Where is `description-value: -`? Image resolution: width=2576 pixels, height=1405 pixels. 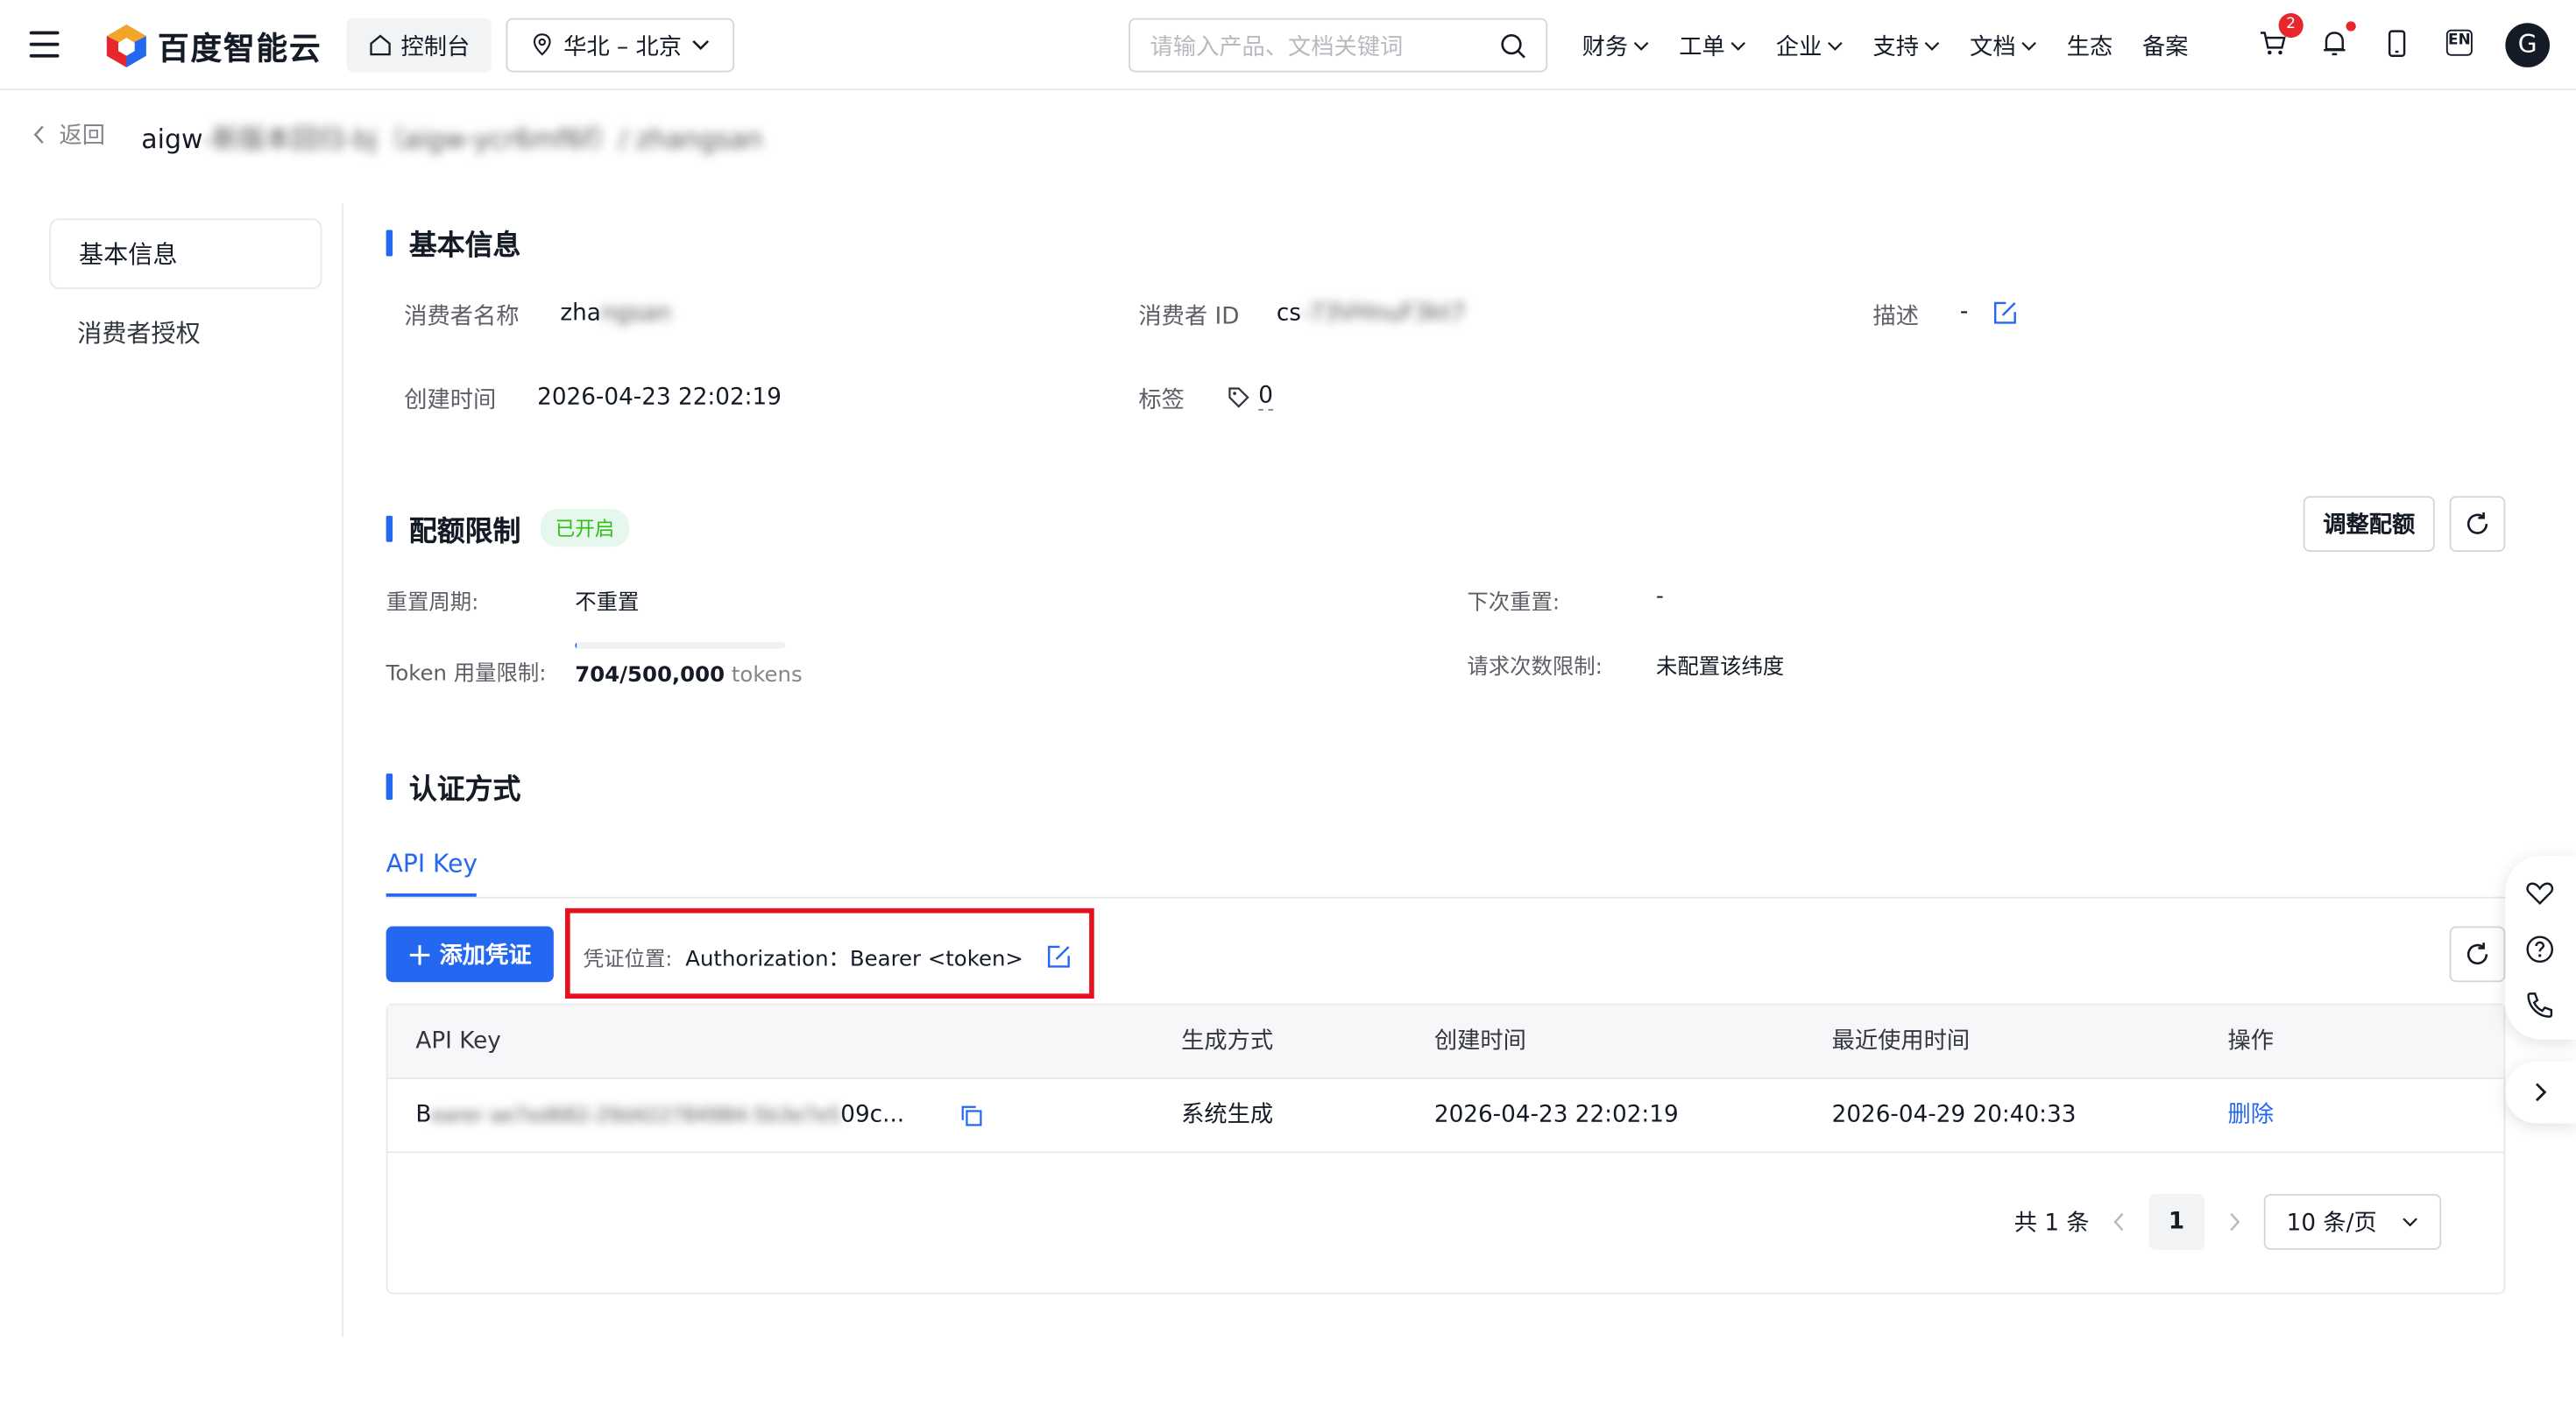
description-value: - is located at coordinates (1964, 312).